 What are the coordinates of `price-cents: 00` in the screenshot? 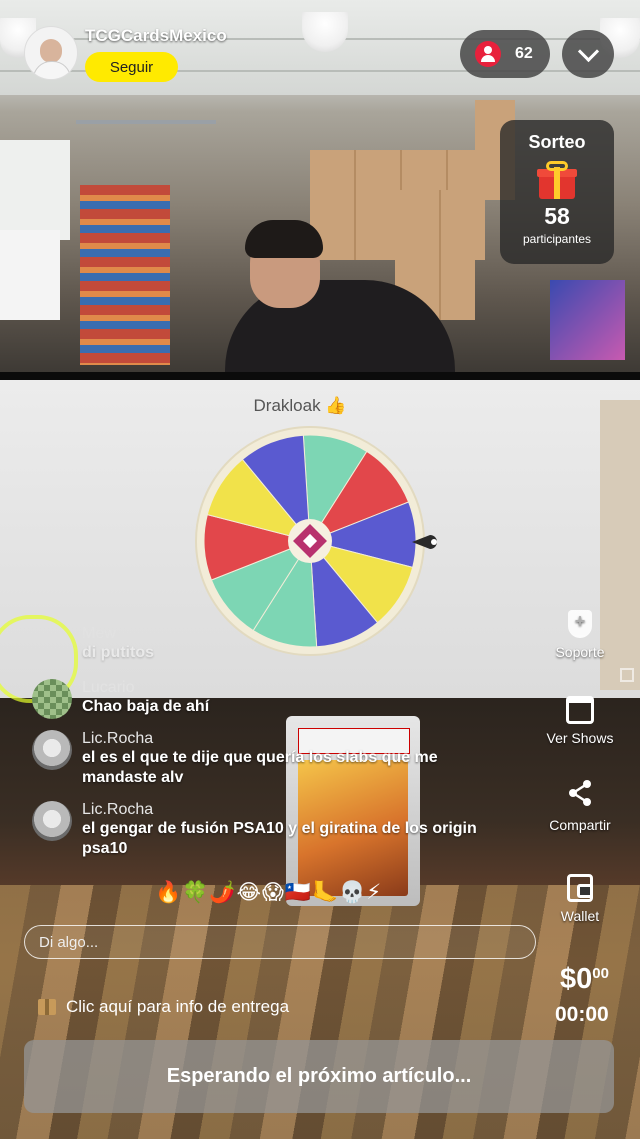 It's located at (600, 973).